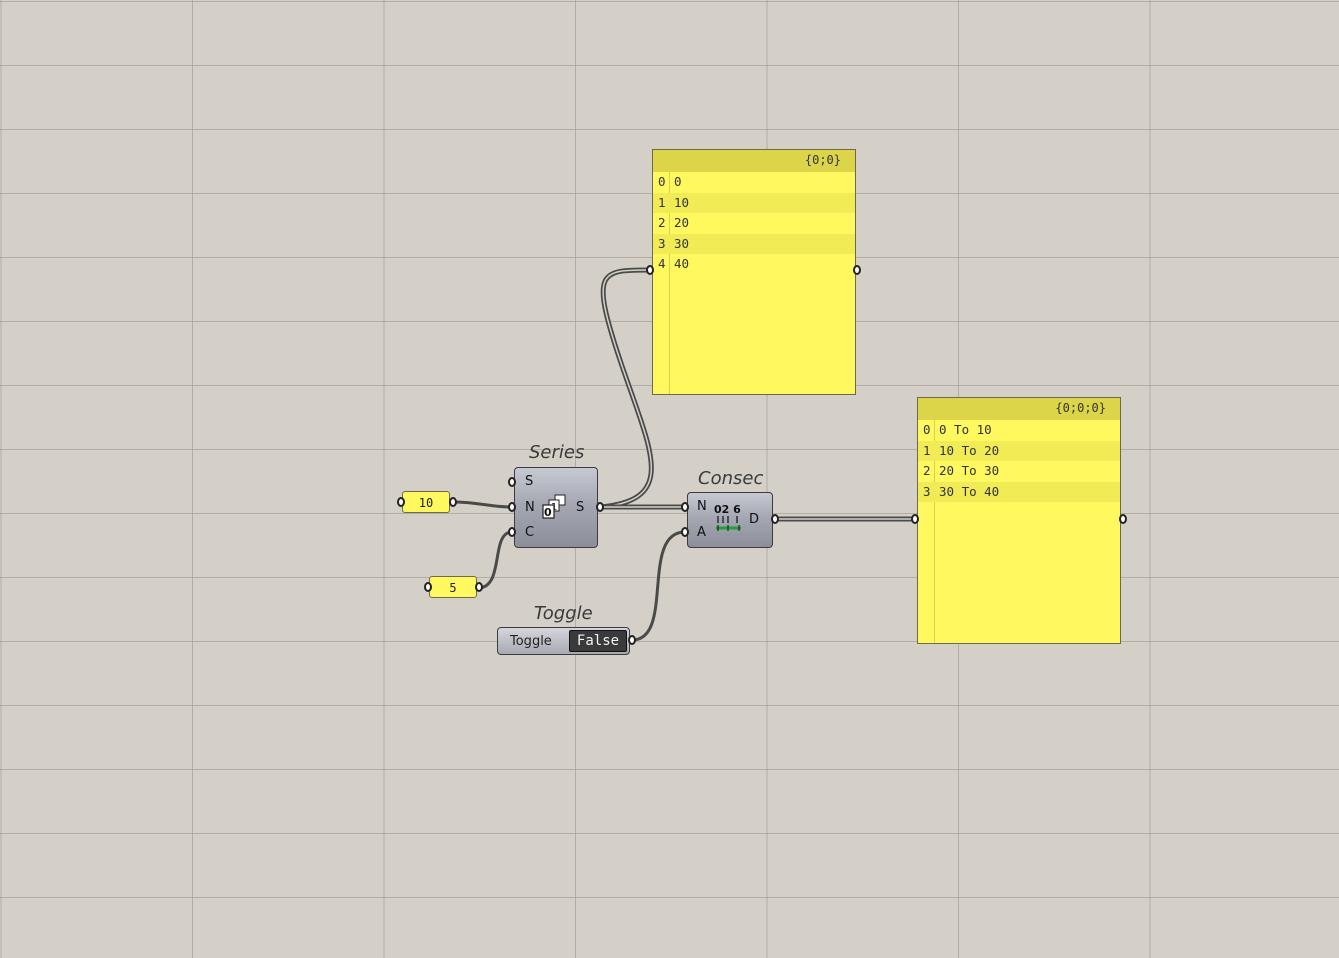  I want to click on series-n-input-grip, so click(512, 507).